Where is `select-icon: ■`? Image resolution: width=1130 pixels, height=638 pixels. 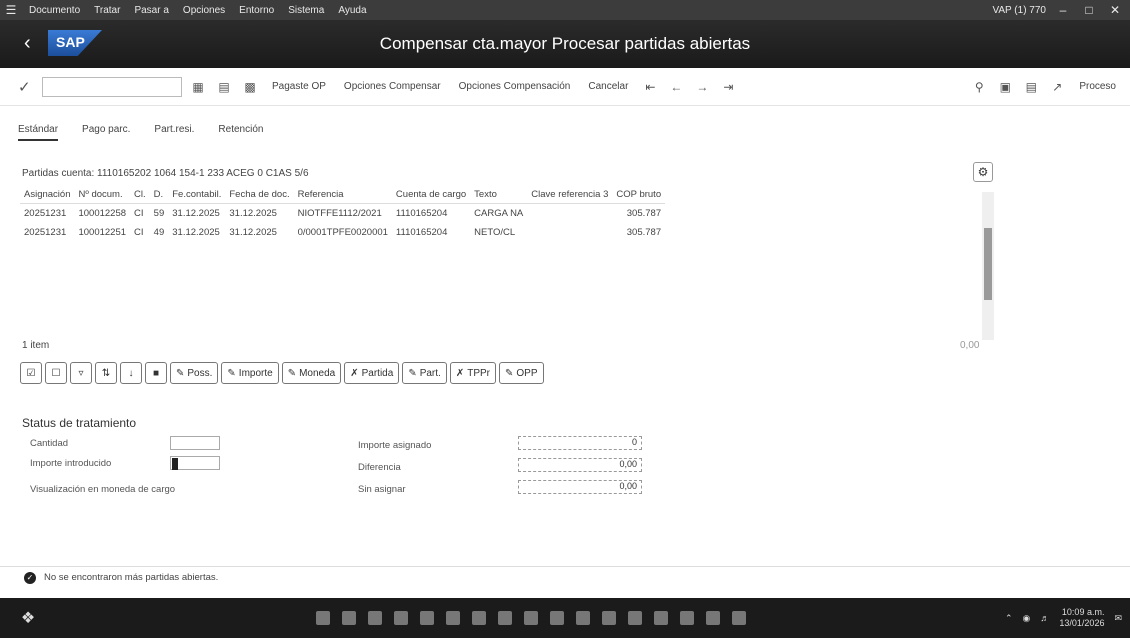 select-icon: ■ is located at coordinates (156, 373).